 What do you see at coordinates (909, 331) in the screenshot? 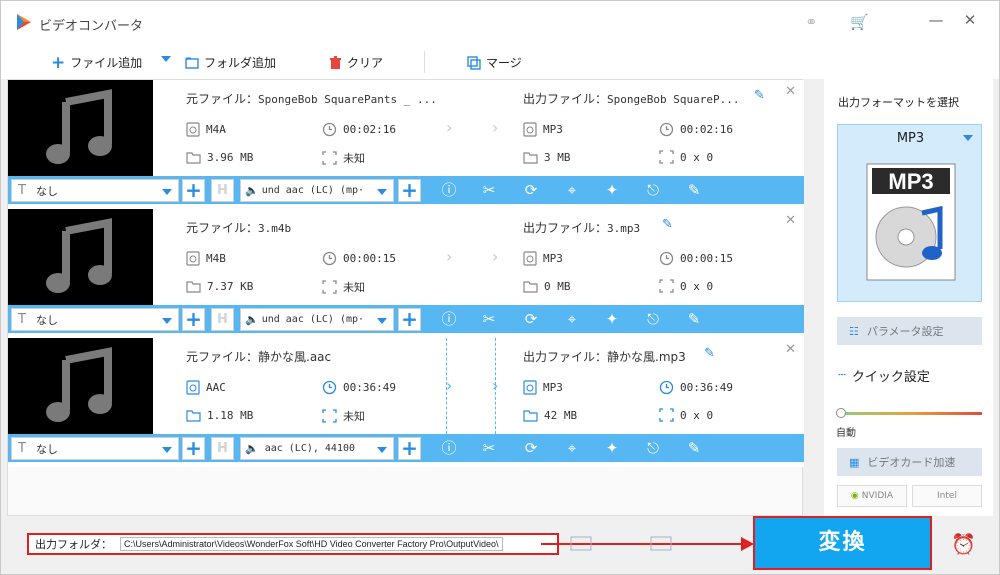
I see `param-settings-button: ☷ パラメータ設定` at bounding box center [909, 331].